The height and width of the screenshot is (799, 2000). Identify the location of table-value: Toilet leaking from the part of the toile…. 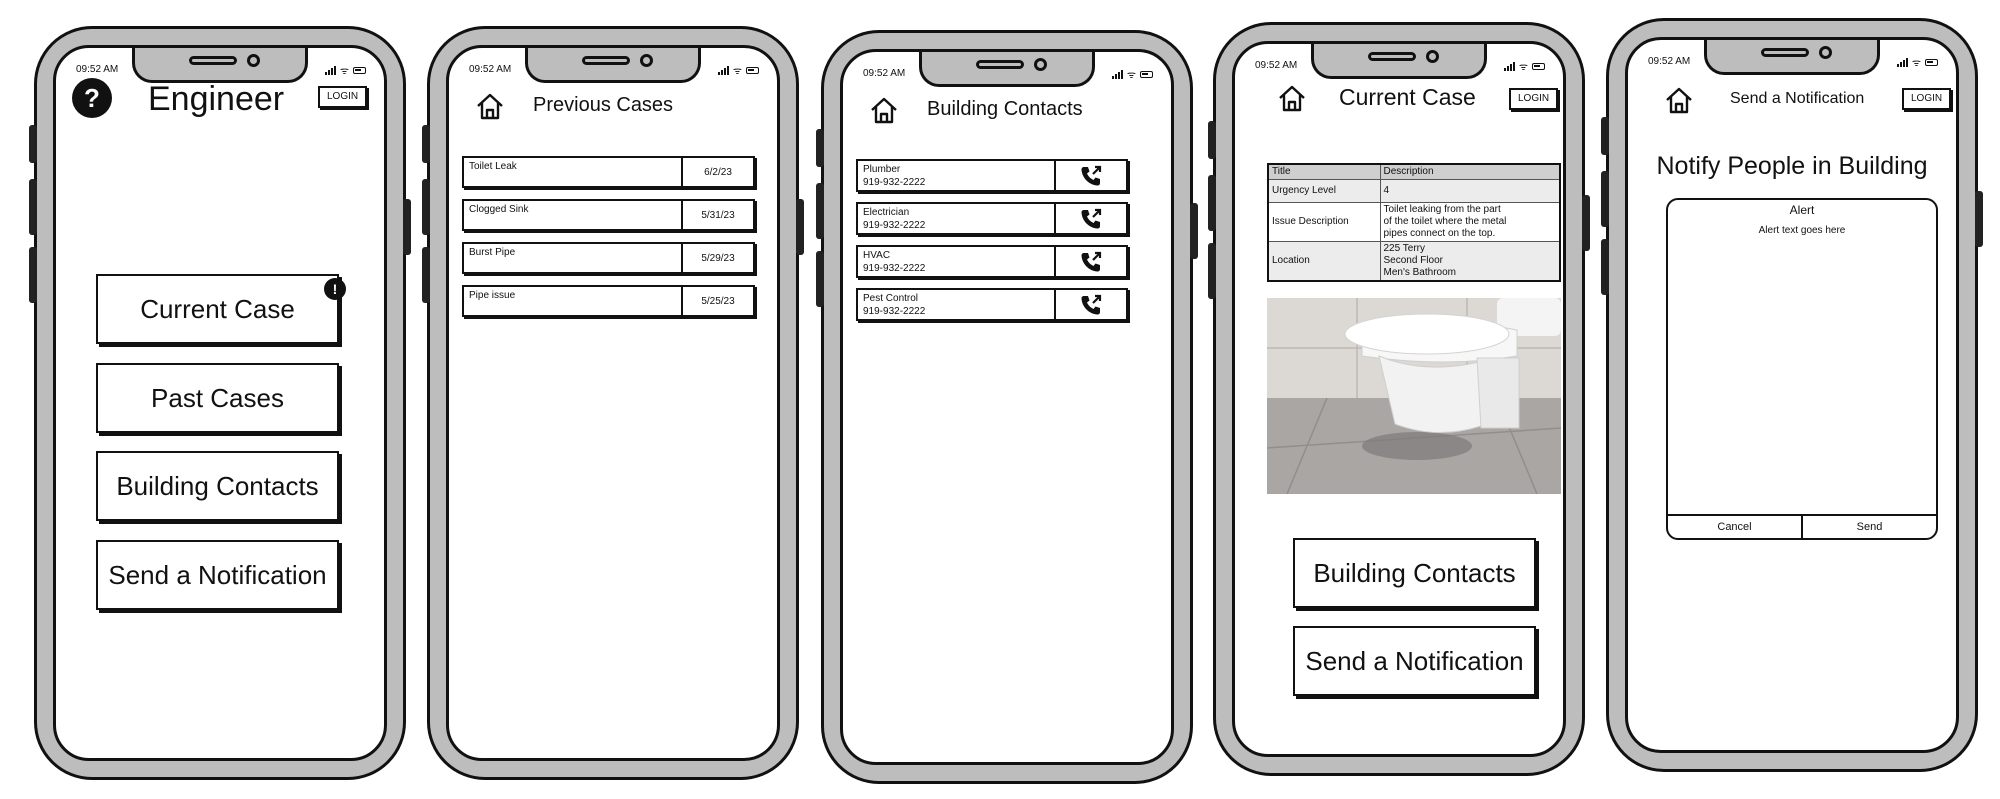
(1470, 222).